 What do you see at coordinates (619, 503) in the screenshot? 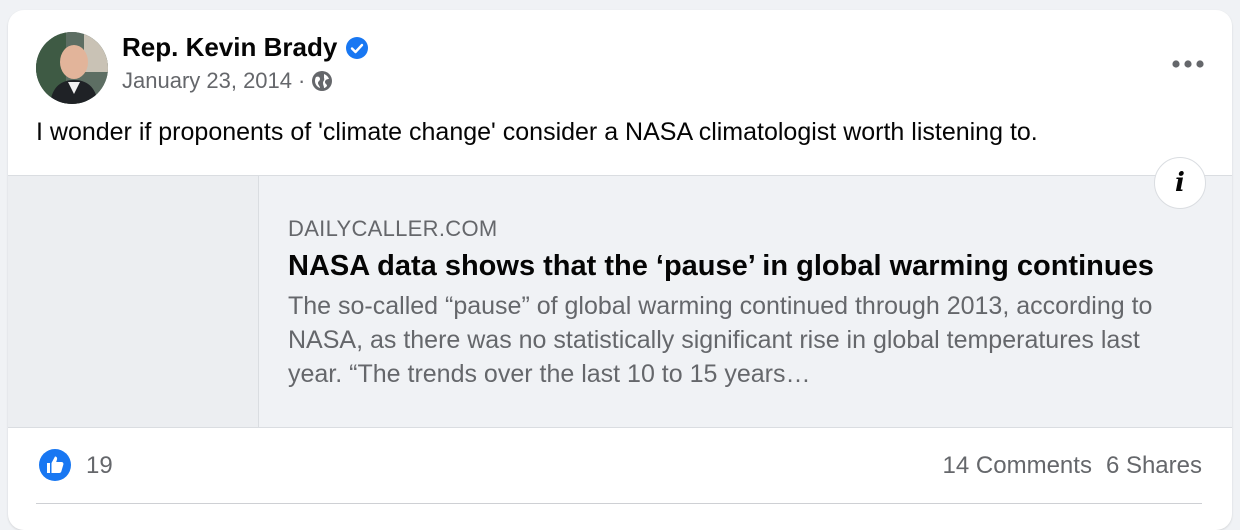
I see `action-bar-divider` at bounding box center [619, 503].